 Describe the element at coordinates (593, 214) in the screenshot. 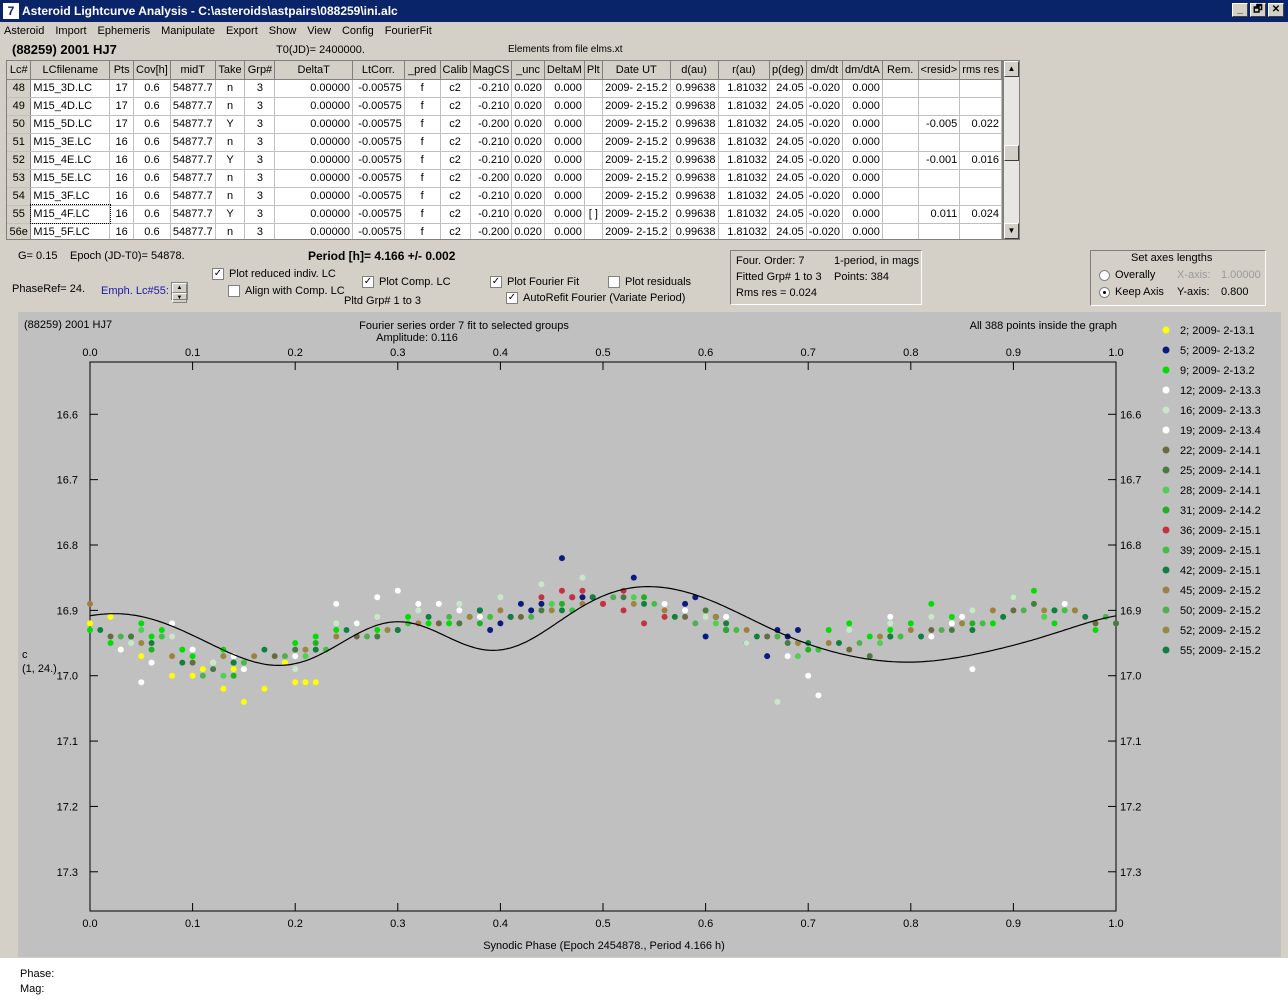

I see `table-cell: [ ]` at that location.